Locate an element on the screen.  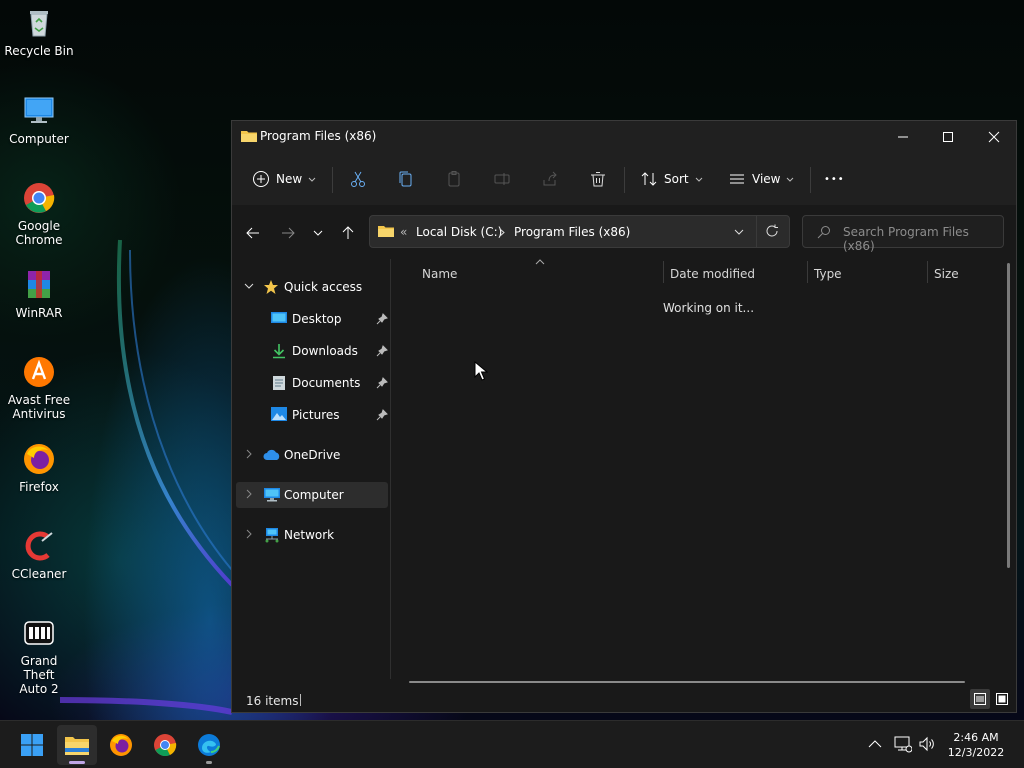
windows-logo-icon is located at coordinates (32, 745).